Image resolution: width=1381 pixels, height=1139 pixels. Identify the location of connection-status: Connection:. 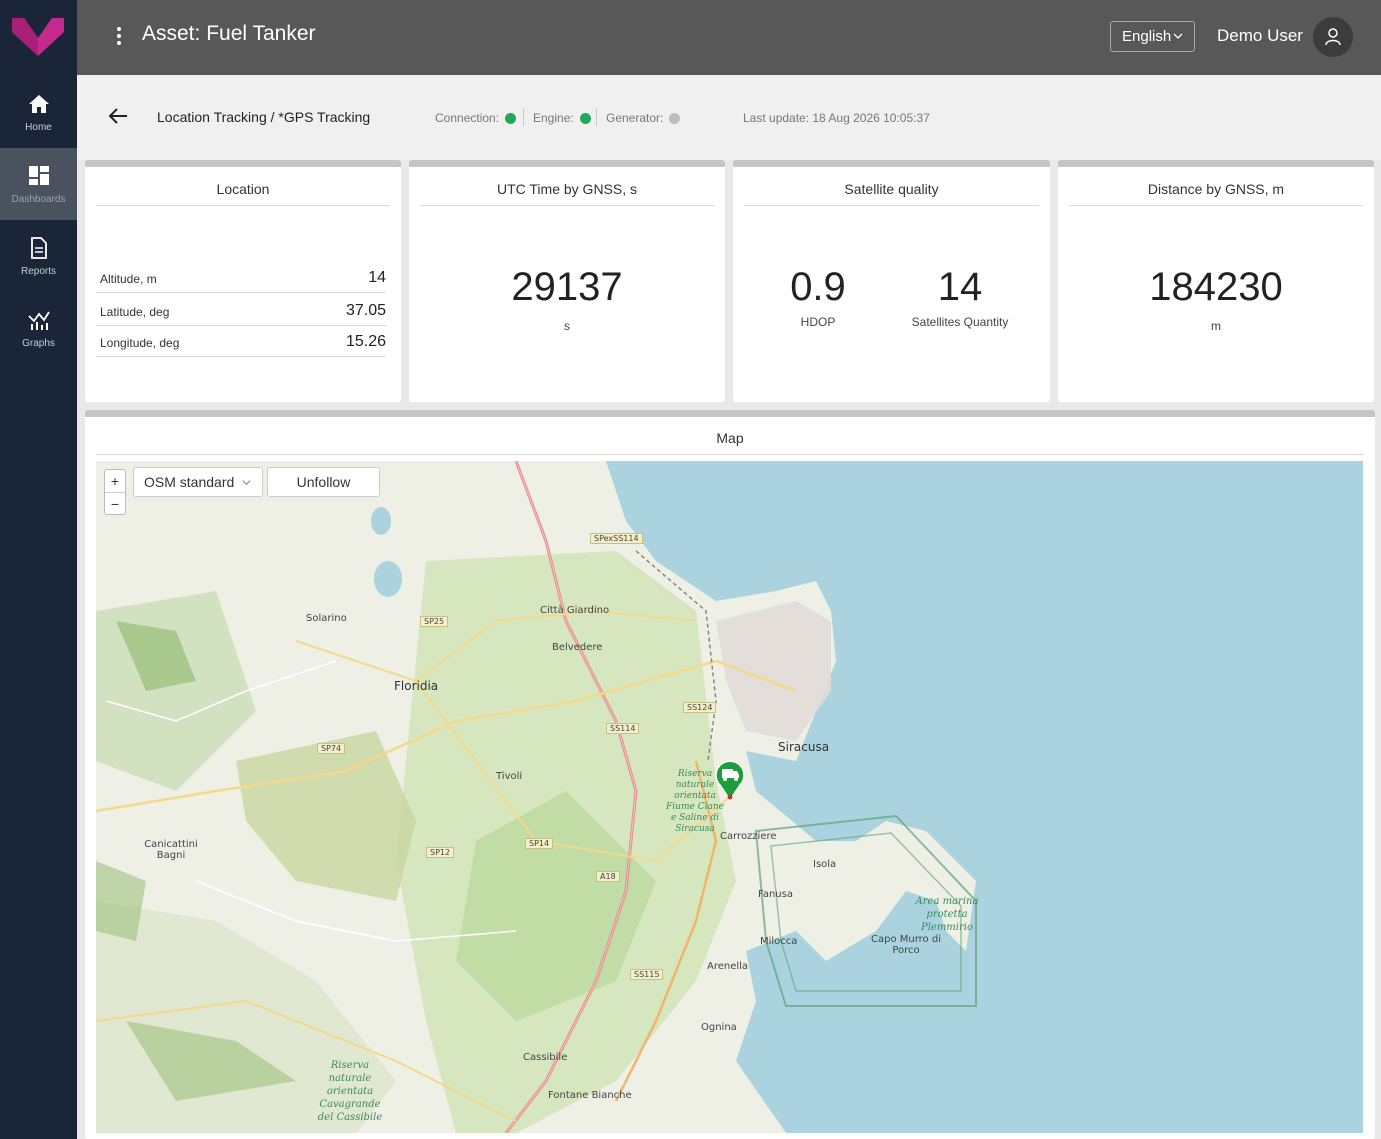
(476, 118).